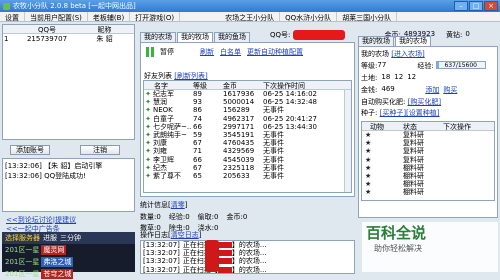 The image size is (500, 280). I want to click on logout-button: 注销, so click(100, 150).